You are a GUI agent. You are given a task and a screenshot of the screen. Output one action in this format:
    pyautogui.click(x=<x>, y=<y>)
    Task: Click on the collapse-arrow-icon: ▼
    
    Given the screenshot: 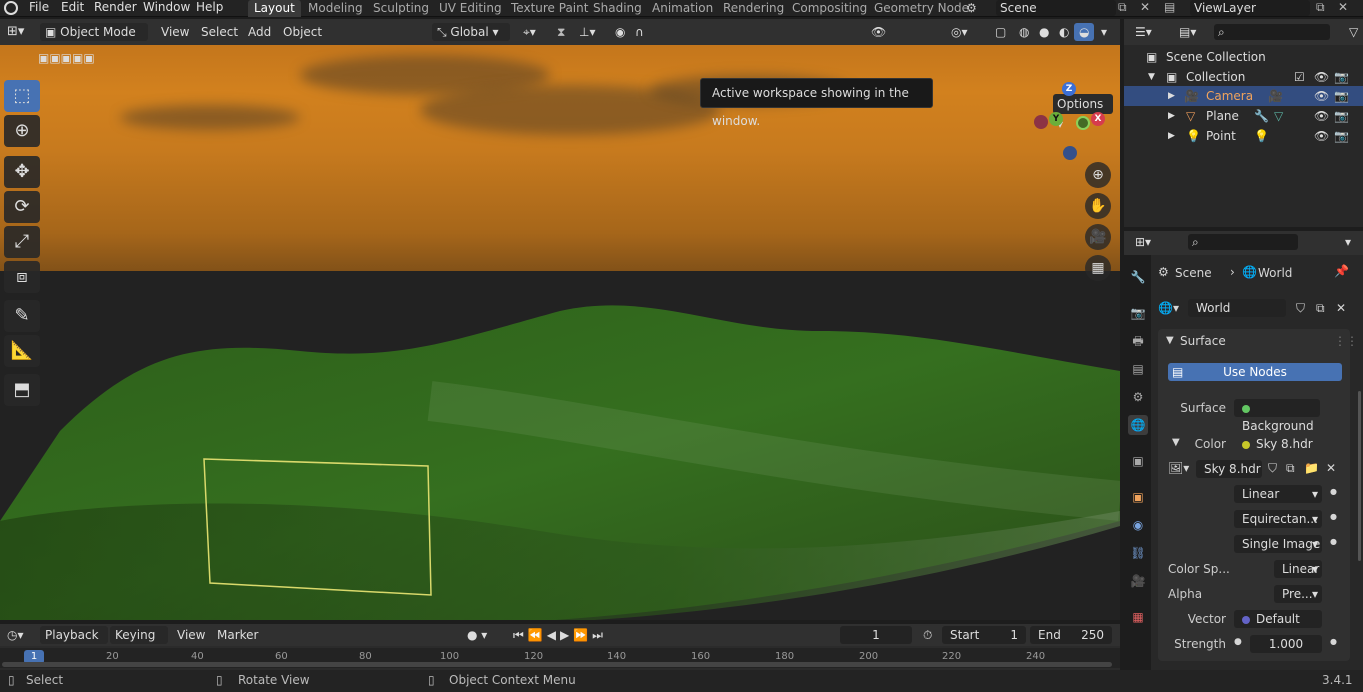 What is the action you would take?
    pyautogui.click(x=1170, y=340)
    